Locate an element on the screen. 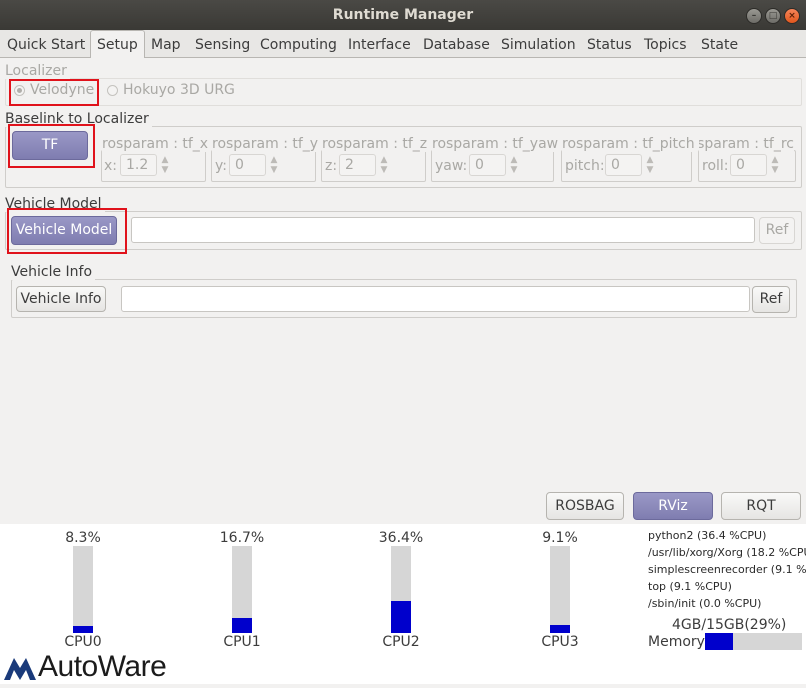 This screenshot has width=806, height=688. tf-y-label: y: is located at coordinates (221, 166).